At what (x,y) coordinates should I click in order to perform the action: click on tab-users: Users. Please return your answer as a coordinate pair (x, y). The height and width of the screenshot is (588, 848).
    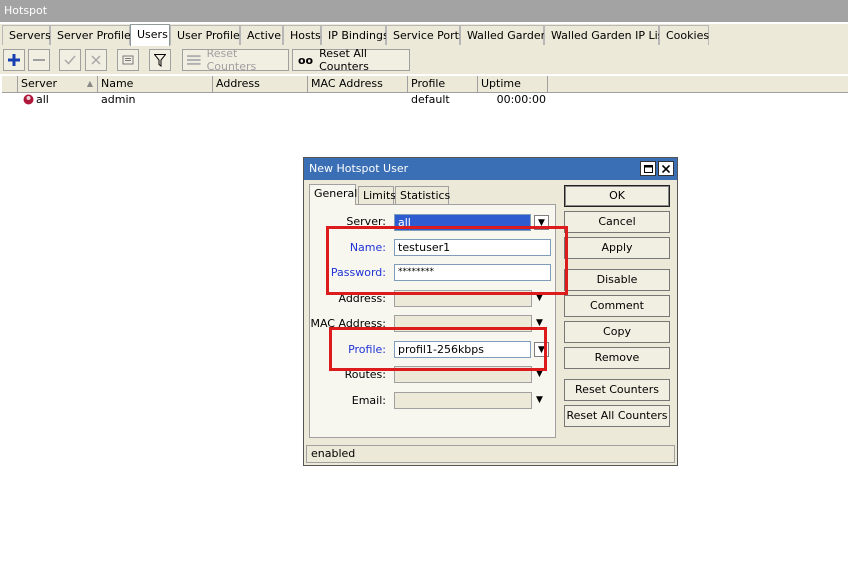
    Looking at the image, I should click on (150, 35).